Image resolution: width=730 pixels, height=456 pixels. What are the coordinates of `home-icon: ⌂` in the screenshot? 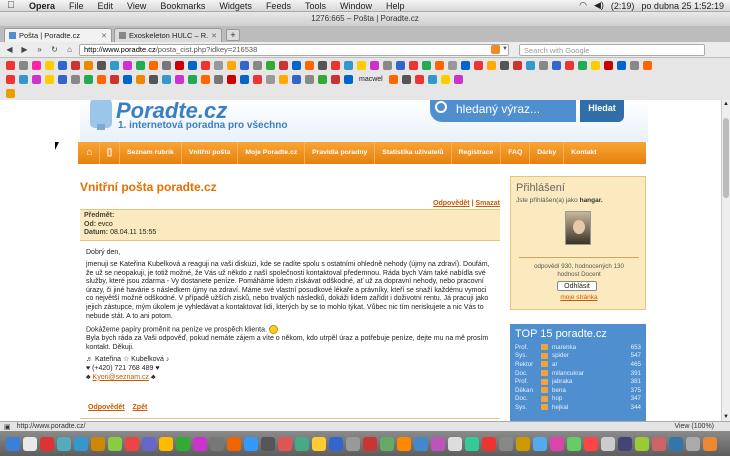 It's located at (69, 49).